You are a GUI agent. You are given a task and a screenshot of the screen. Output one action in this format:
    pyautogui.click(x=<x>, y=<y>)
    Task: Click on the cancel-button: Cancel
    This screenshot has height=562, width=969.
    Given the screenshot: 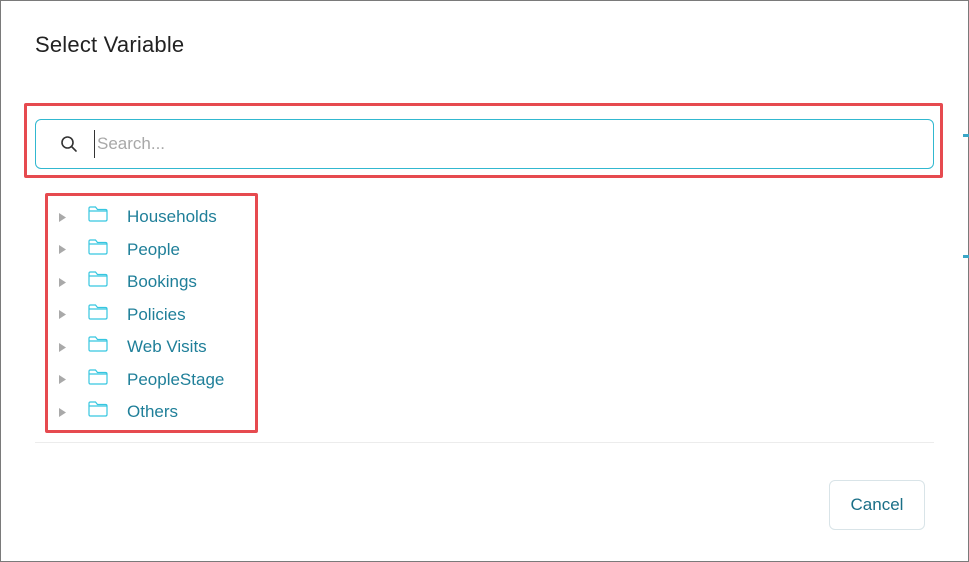 What is the action you would take?
    pyautogui.click(x=877, y=505)
    